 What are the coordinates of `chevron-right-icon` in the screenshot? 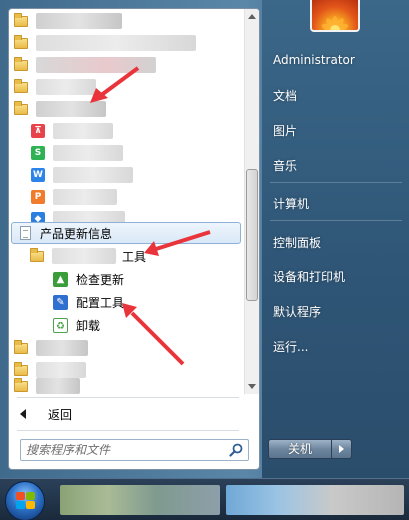 It's located at (341, 449).